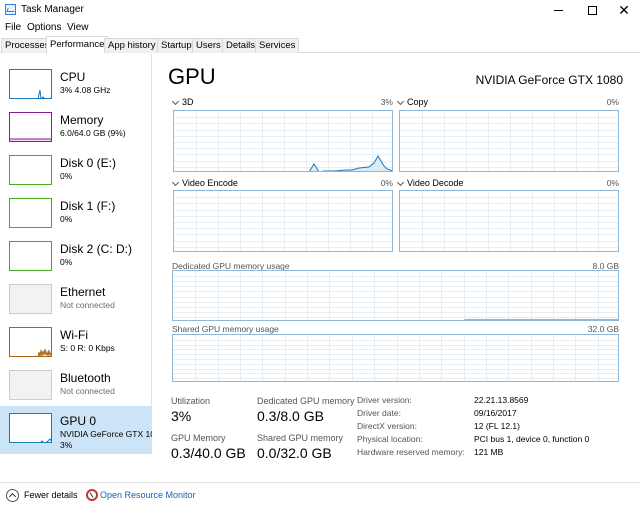 This screenshot has height=512, width=640. What do you see at coordinates (320, 28) in the screenshot?
I see `menu-bar: File Options View` at bounding box center [320, 28].